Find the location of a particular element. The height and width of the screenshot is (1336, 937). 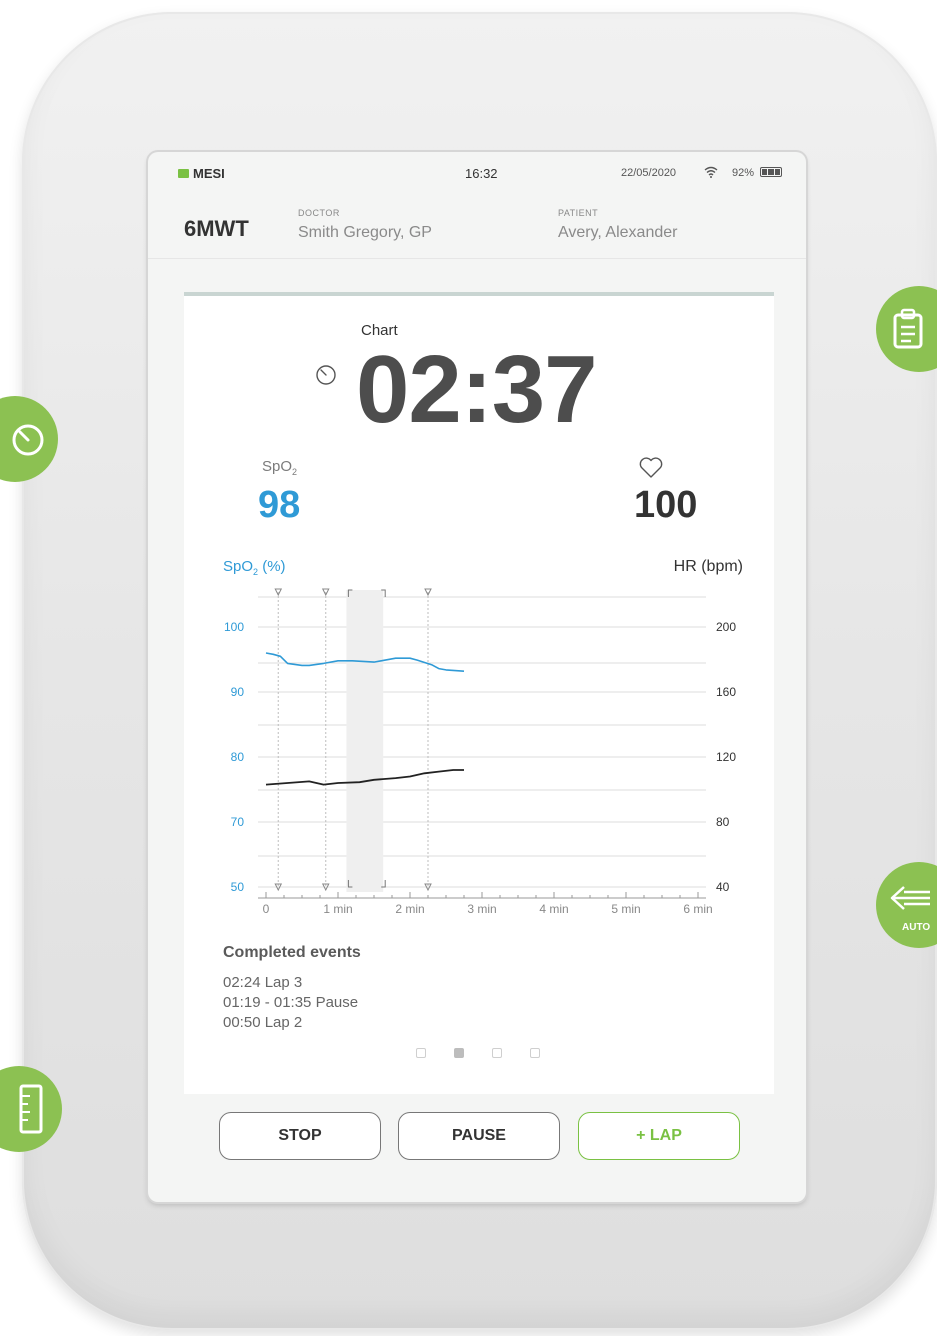

left-axis-label: SpO2 (%) is located at coordinates (254, 567).